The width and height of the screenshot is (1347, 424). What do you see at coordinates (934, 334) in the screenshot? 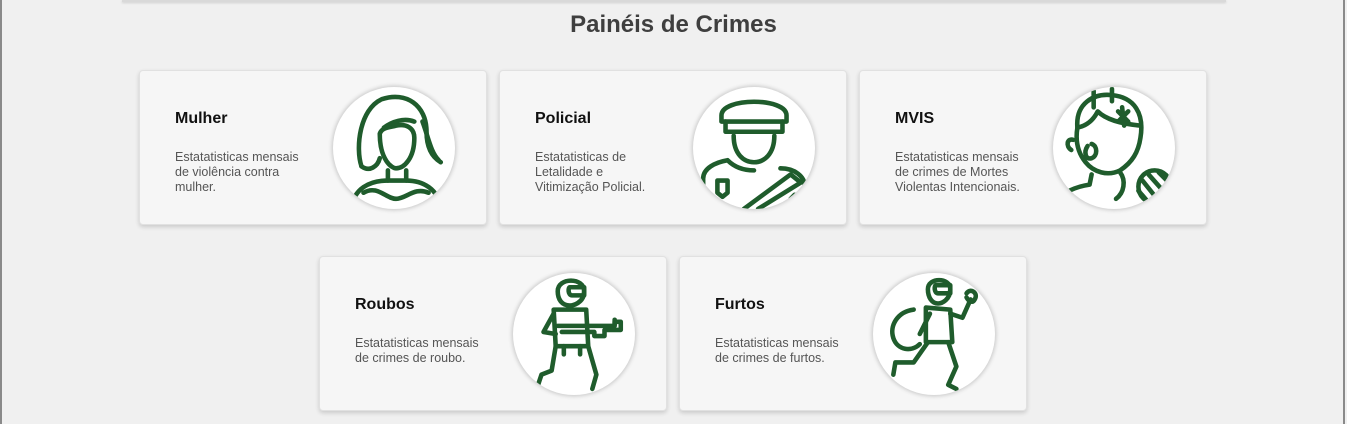
I see `thief-icon` at bounding box center [934, 334].